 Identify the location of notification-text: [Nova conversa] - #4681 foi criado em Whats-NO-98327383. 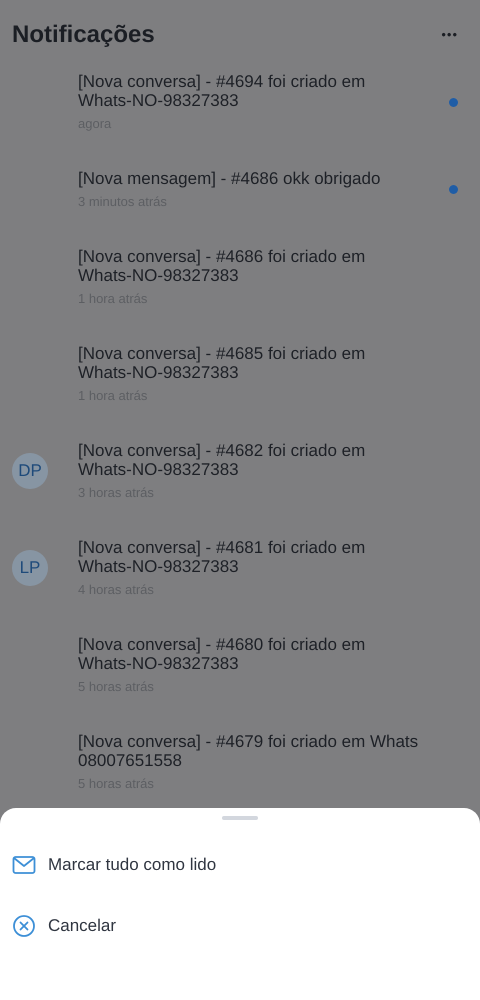
(249, 557).